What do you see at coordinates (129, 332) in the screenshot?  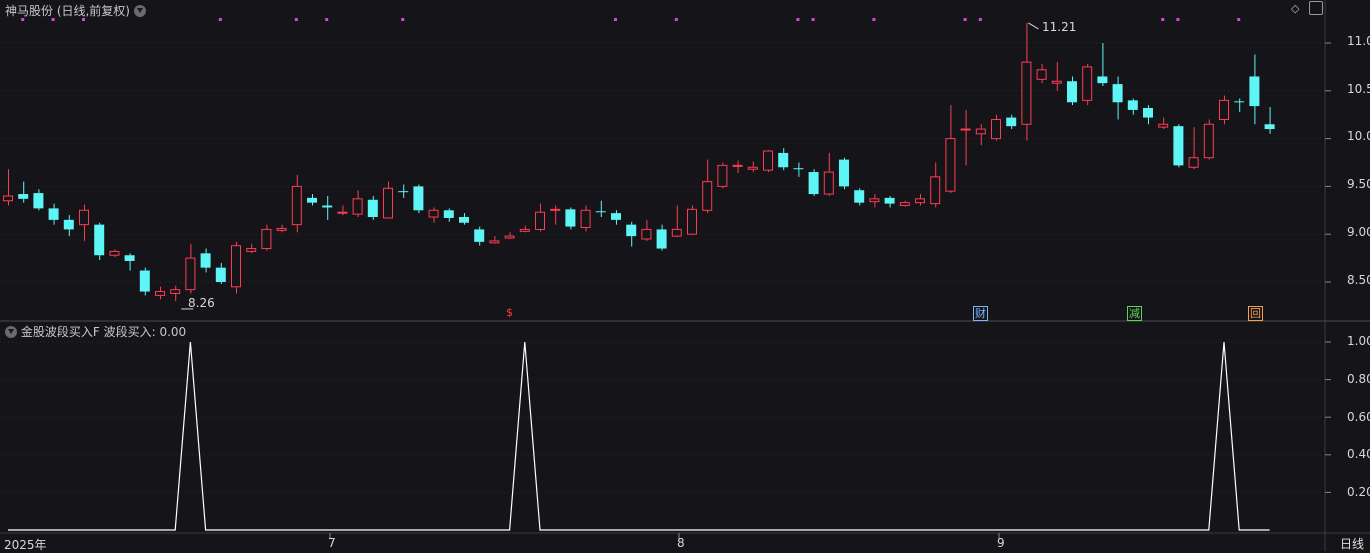 I see `indicator-value-label: 波段买入:` at bounding box center [129, 332].